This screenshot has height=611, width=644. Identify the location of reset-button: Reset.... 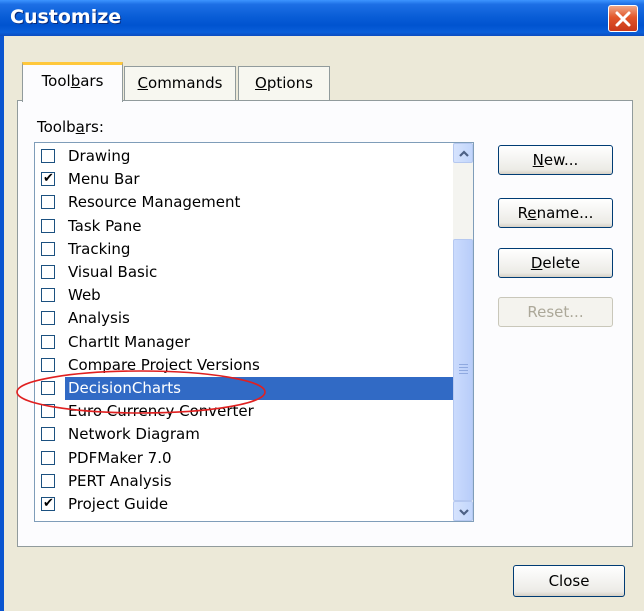
(555, 312).